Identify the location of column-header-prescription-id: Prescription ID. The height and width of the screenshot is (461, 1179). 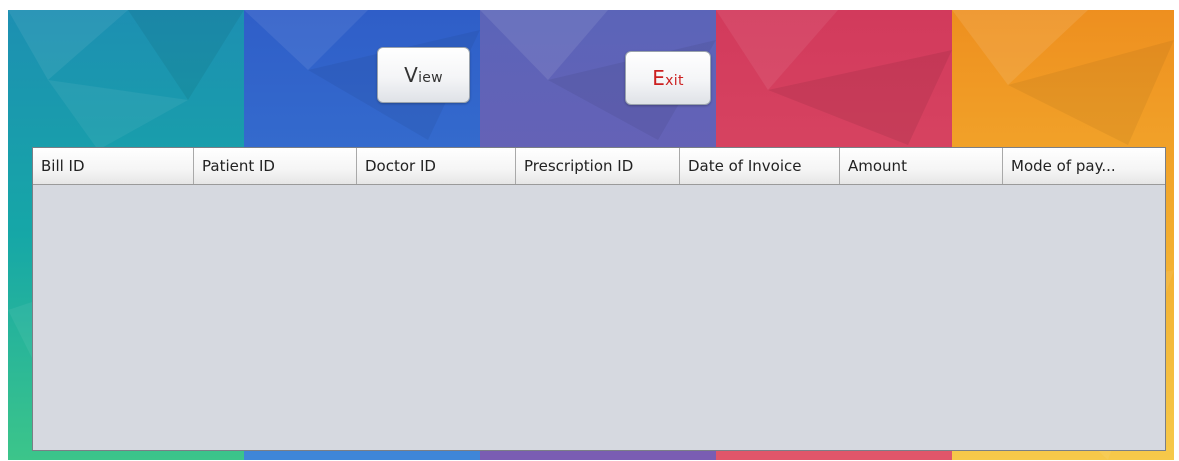
(598, 166).